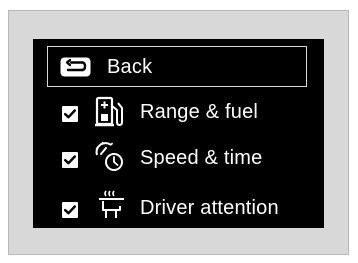  What do you see at coordinates (111, 204) in the screenshot?
I see `seat-heat-icon` at bounding box center [111, 204].